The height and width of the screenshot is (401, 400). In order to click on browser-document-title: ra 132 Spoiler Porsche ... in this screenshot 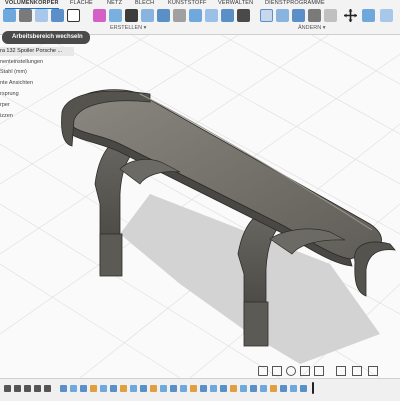, I will do `click(37, 51)`.